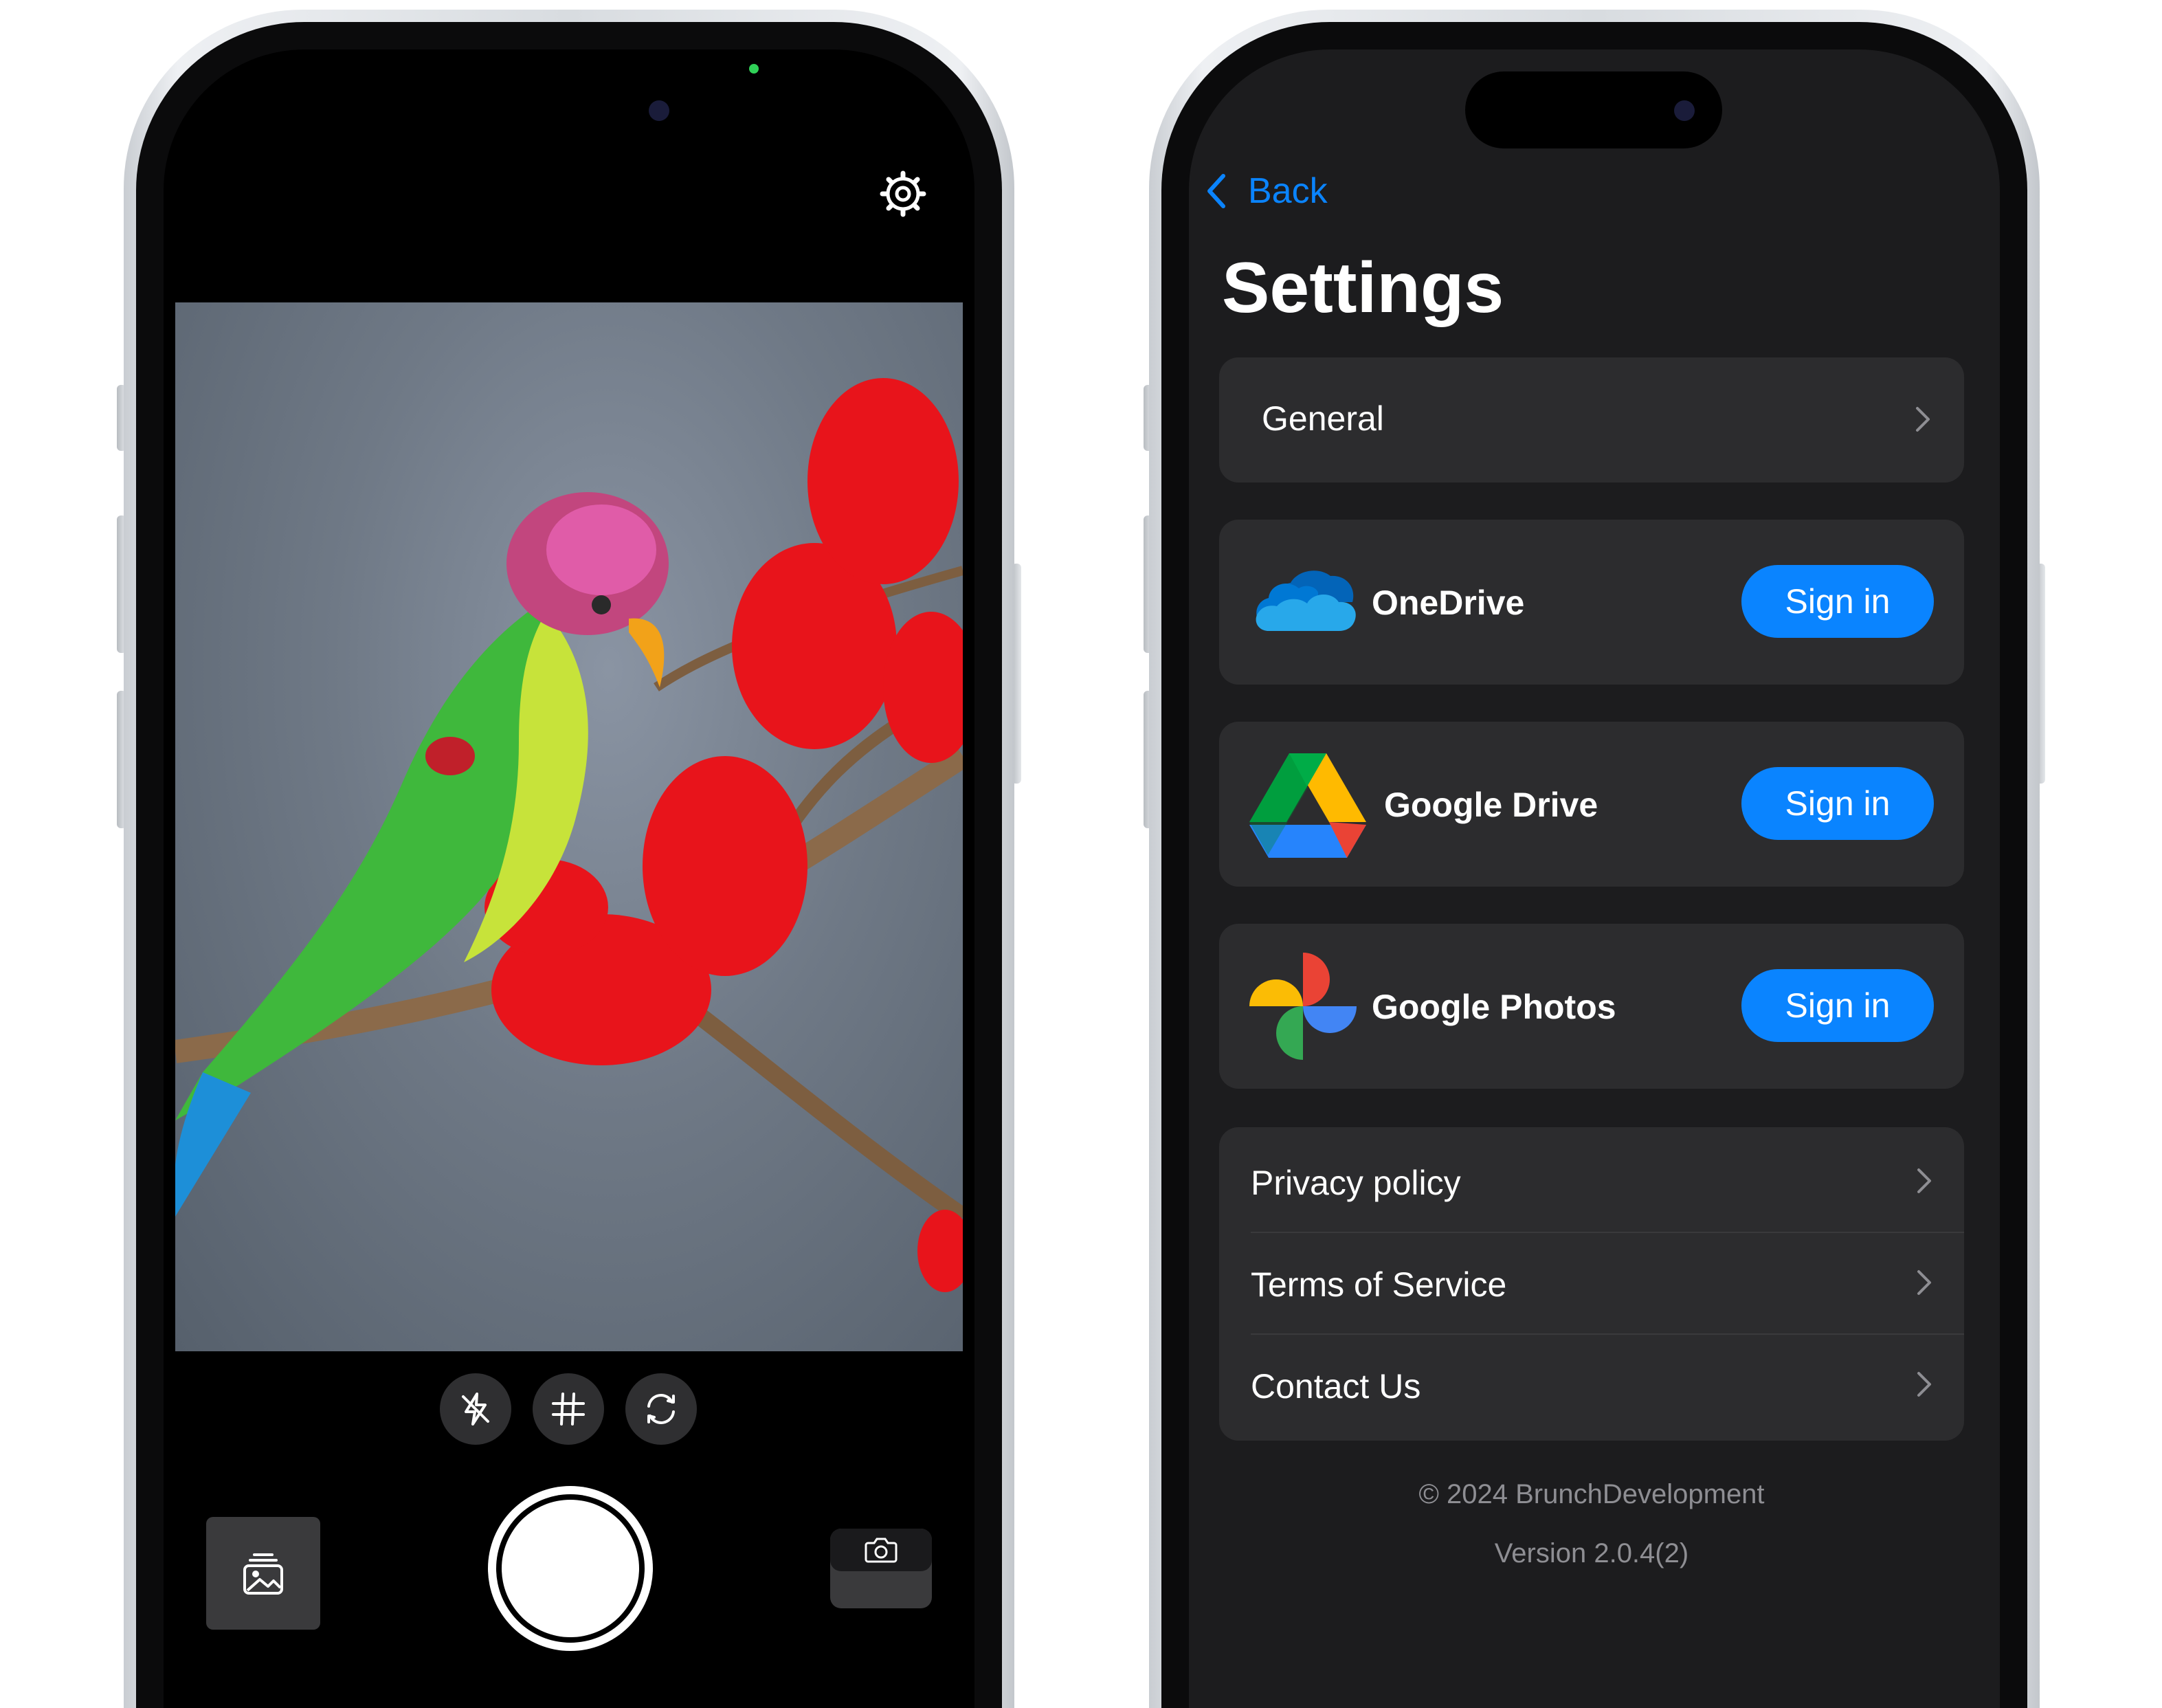  Describe the element at coordinates (1303, 1006) in the screenshot. I see `google-photos-icon` at that location.